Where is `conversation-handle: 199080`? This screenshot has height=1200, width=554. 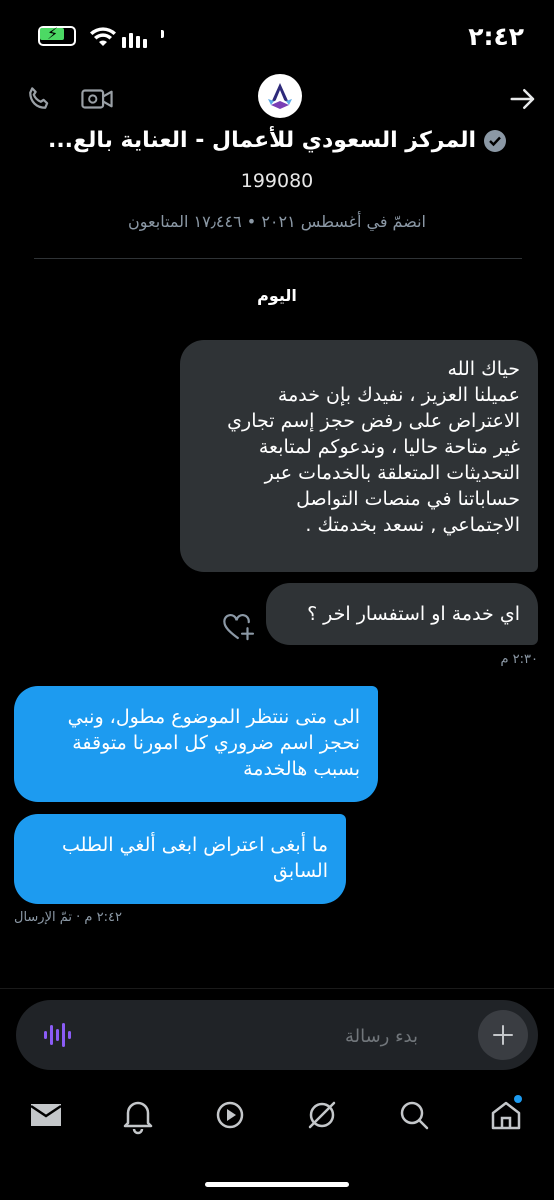
conversation-handle: 199080 is located at coordinates (277, 181).